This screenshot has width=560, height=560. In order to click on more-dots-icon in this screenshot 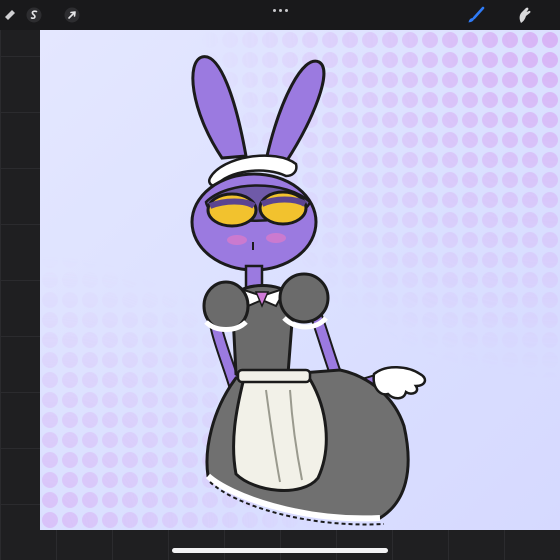, I will do `click(280, 10)`.